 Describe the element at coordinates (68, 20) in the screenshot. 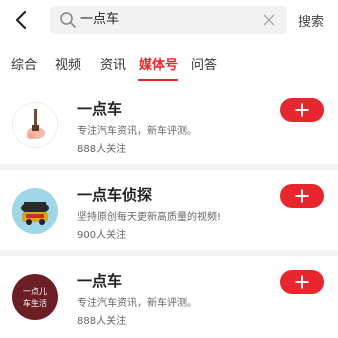

I see `search-icon` at that location.